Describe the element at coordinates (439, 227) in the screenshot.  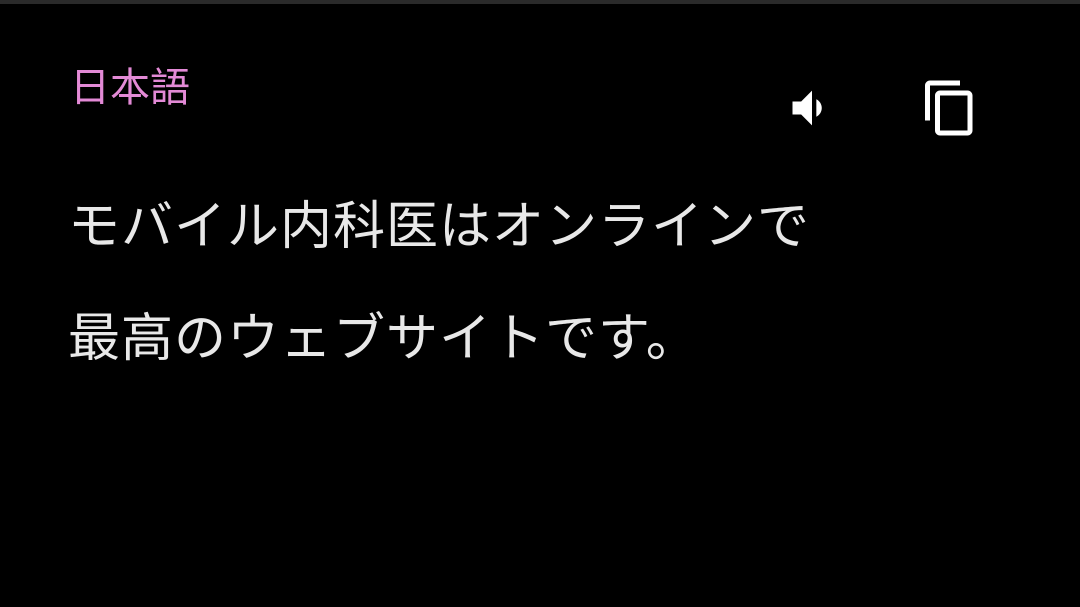
I see `translated-text-line-1: モバイル内科医はオンラインで` at that location.